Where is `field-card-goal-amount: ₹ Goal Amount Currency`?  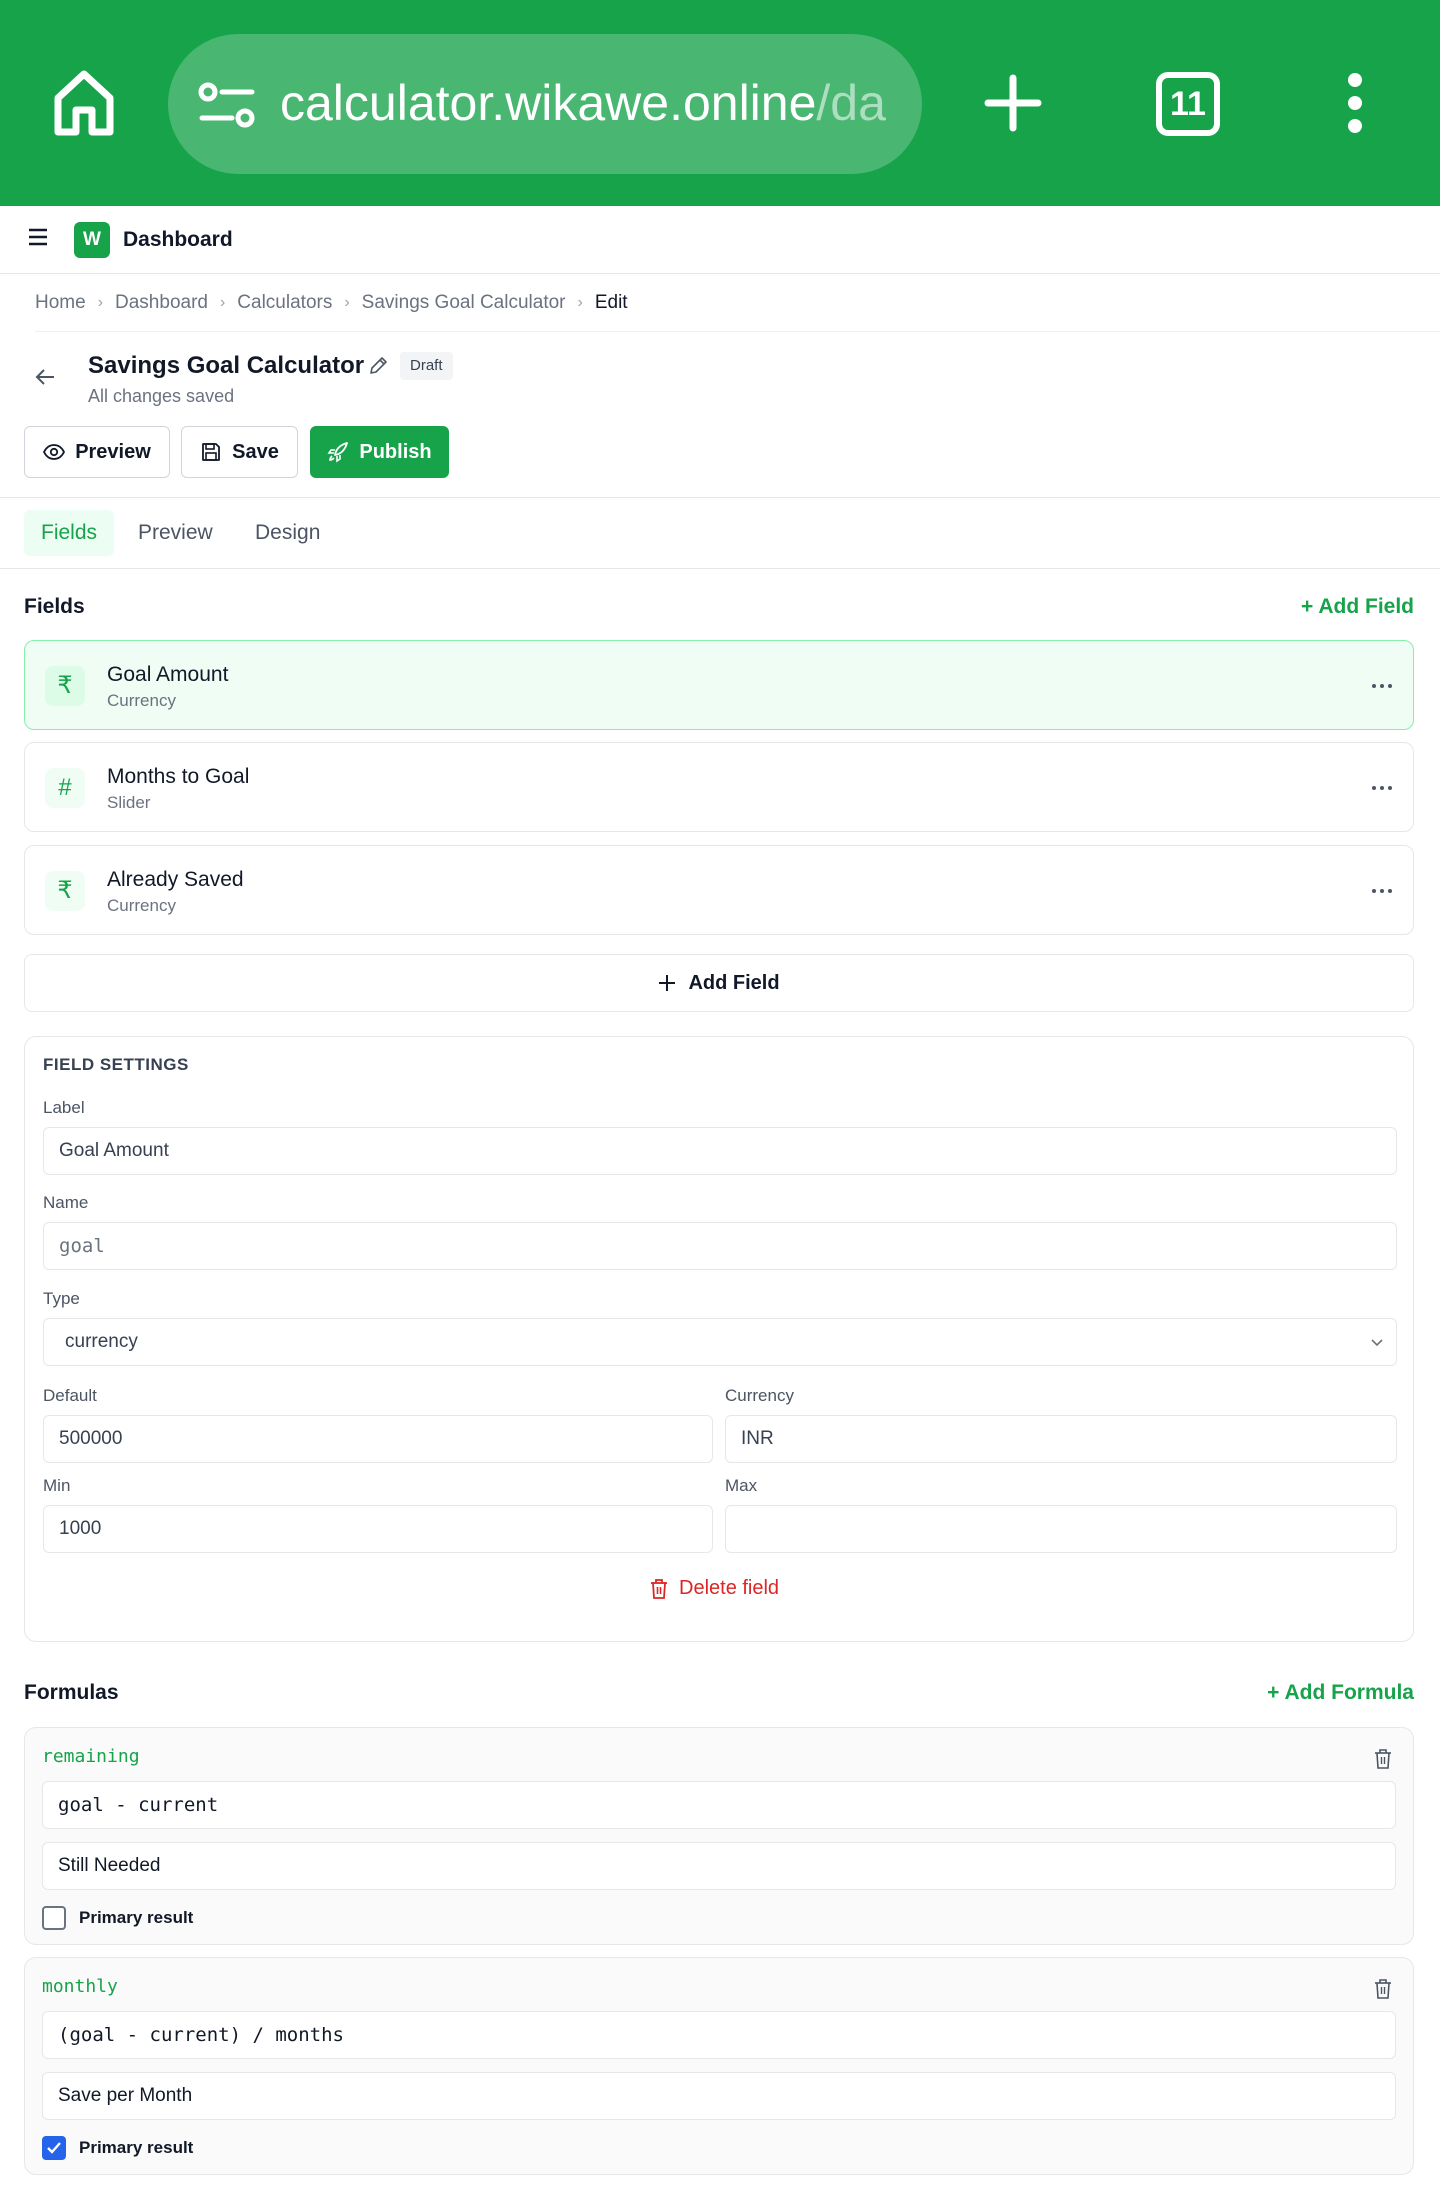
field-card-goal-amount: ₹ Goal Amount Currency is located at coordinates (719, 685).